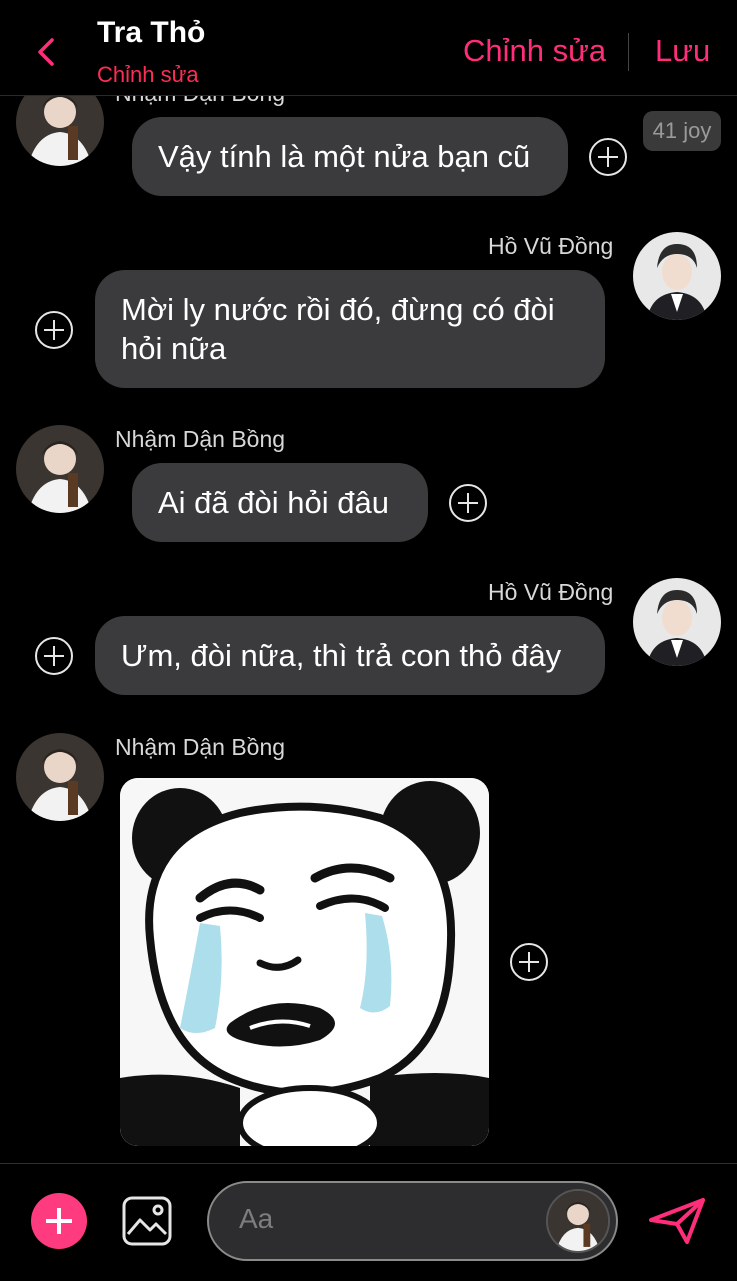 Image resolution: width=737 pixels, height=1281 pixels. Describe the element at coordinates (350, 156) in the screenshot. I see `message-bubble: Vậy tính là một nửa bạn cũ` at that location.